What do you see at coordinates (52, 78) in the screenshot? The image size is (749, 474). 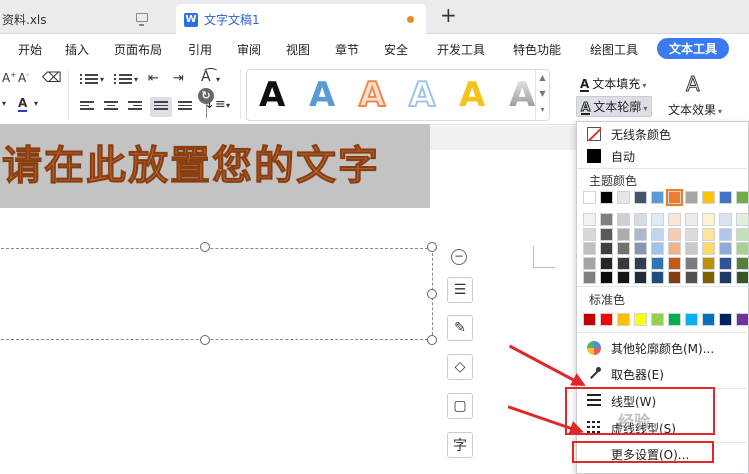 I see `clear-format-icon: ⌫` at bounding box center [52, 78].